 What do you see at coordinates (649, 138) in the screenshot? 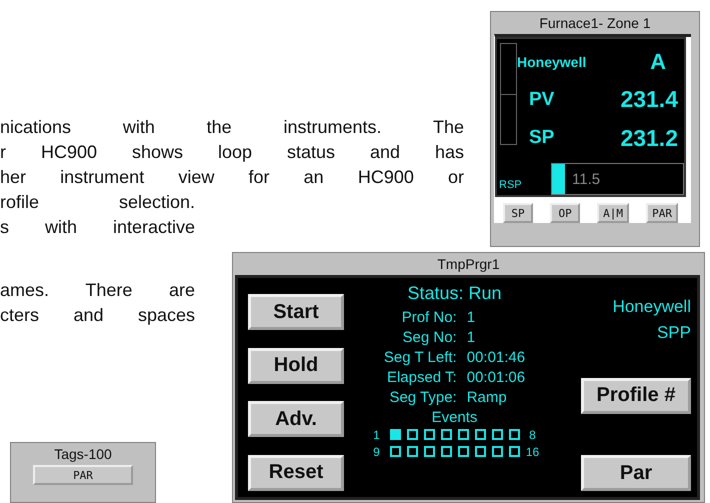
I see `sp-value: 231.2` at bounding box center [649, 138].